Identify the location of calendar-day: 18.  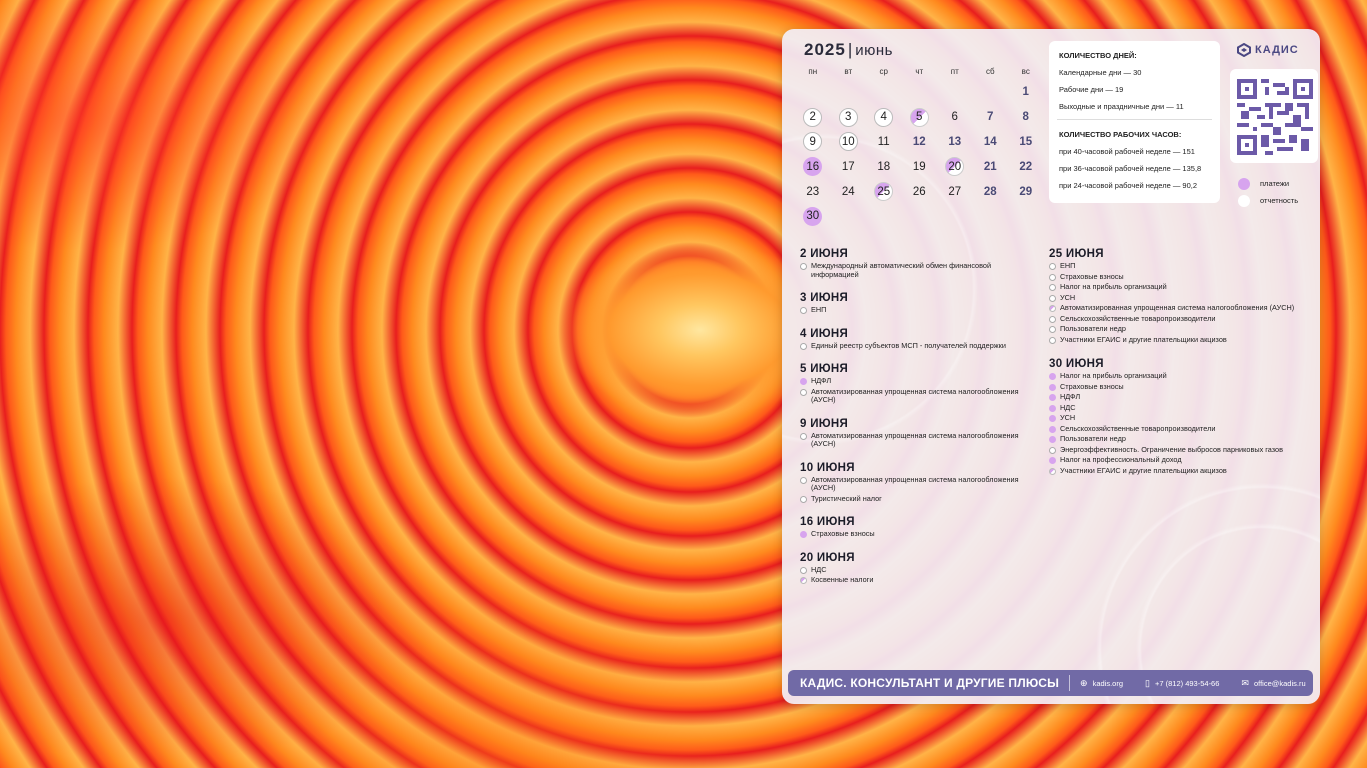
(884, 166).